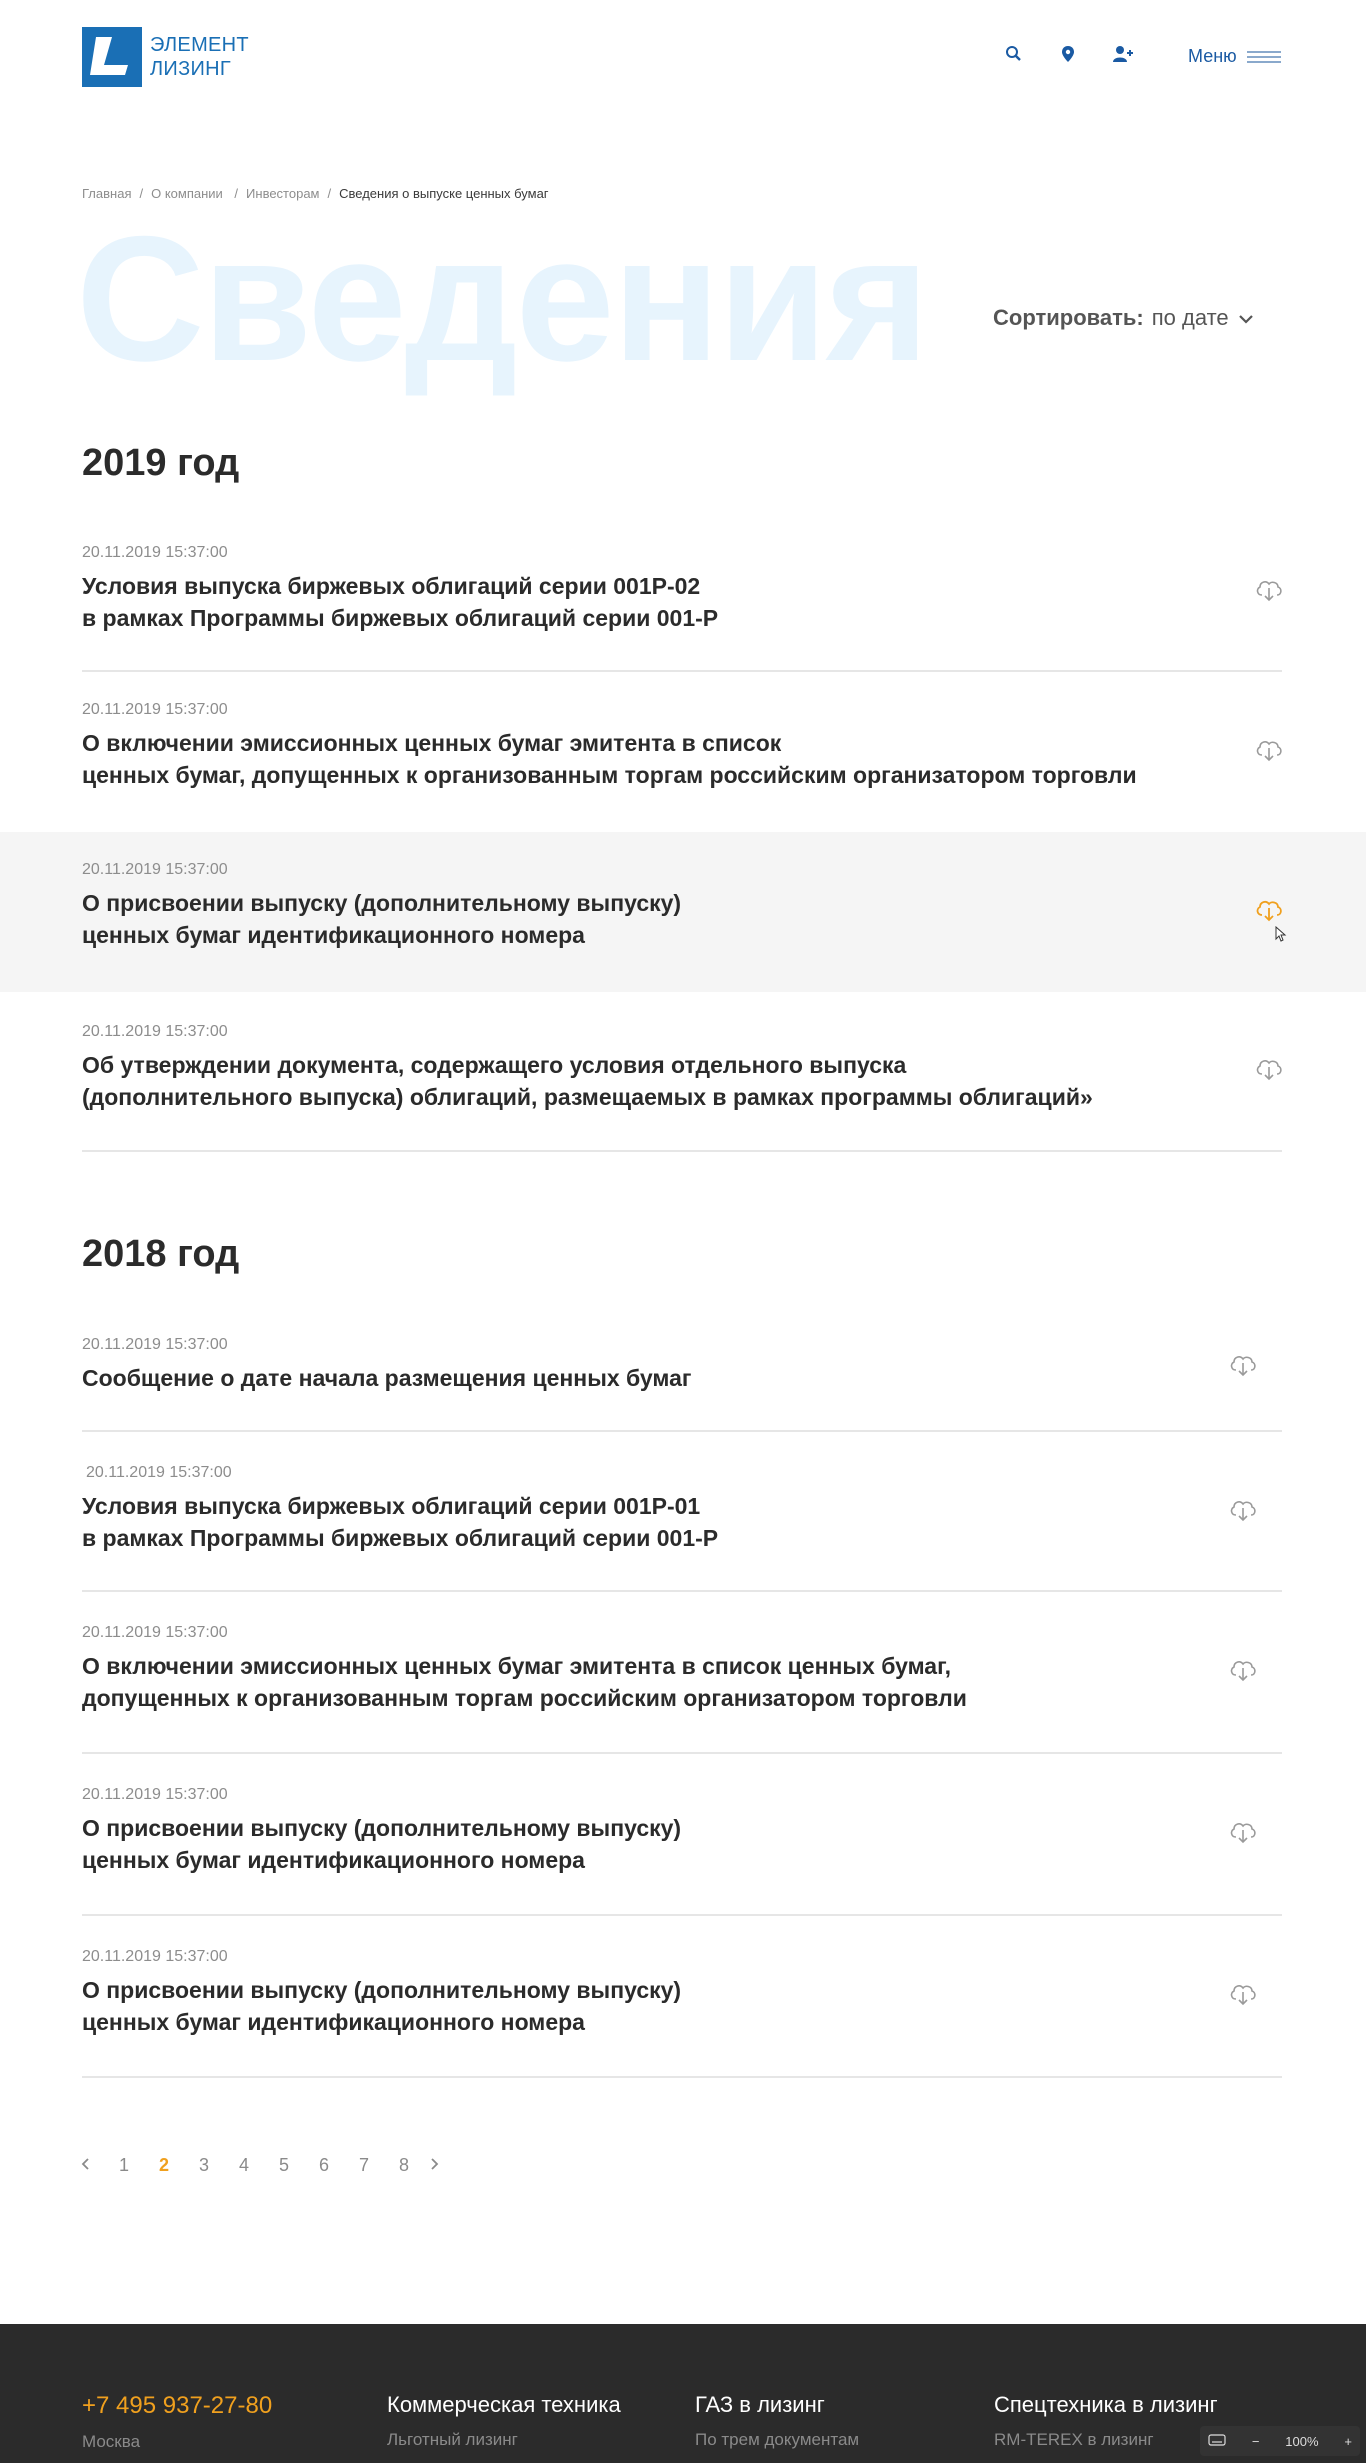 The height and width of the screenshot is (2463, 1366). Describe the element at coordinates (1217, 2441) in the screenshot. I see `keyboard-icon` at that location.